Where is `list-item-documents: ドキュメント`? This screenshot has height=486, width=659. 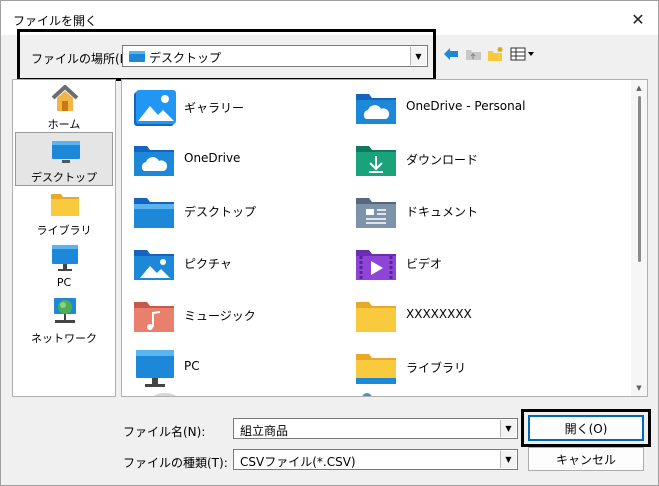 list-item-documents: ドキュメント is located at coordinates (455, 212).